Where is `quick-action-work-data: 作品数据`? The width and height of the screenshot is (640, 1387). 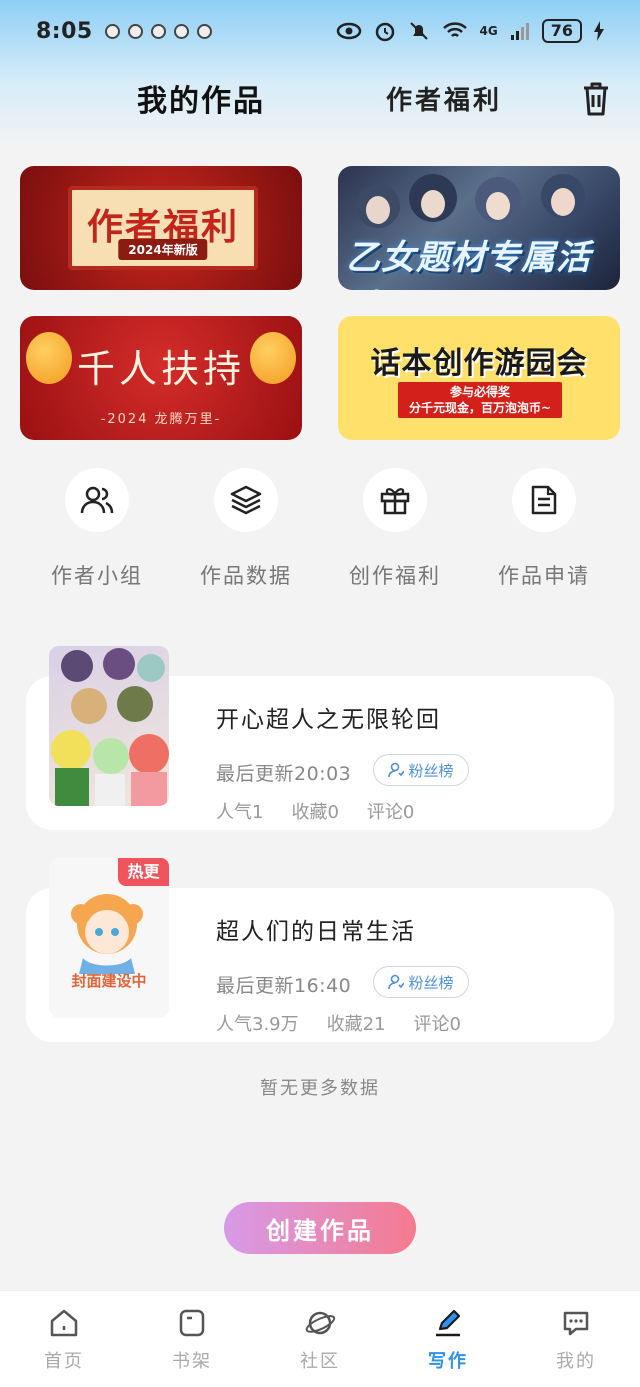
quick-action-work-data: 作品数据 is located at coordinates (246, 529).